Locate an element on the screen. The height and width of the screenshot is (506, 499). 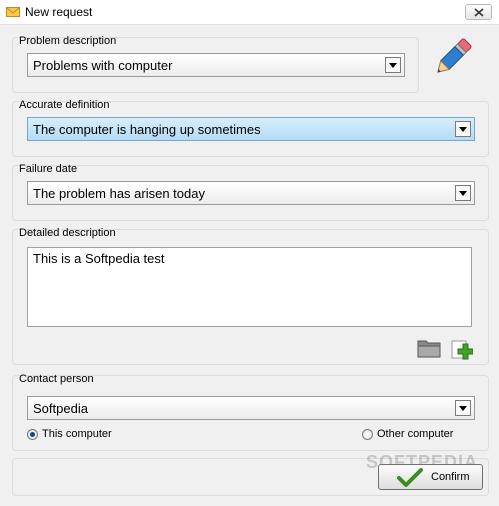
add-attachment-icon is located at coordinates (462, 349).